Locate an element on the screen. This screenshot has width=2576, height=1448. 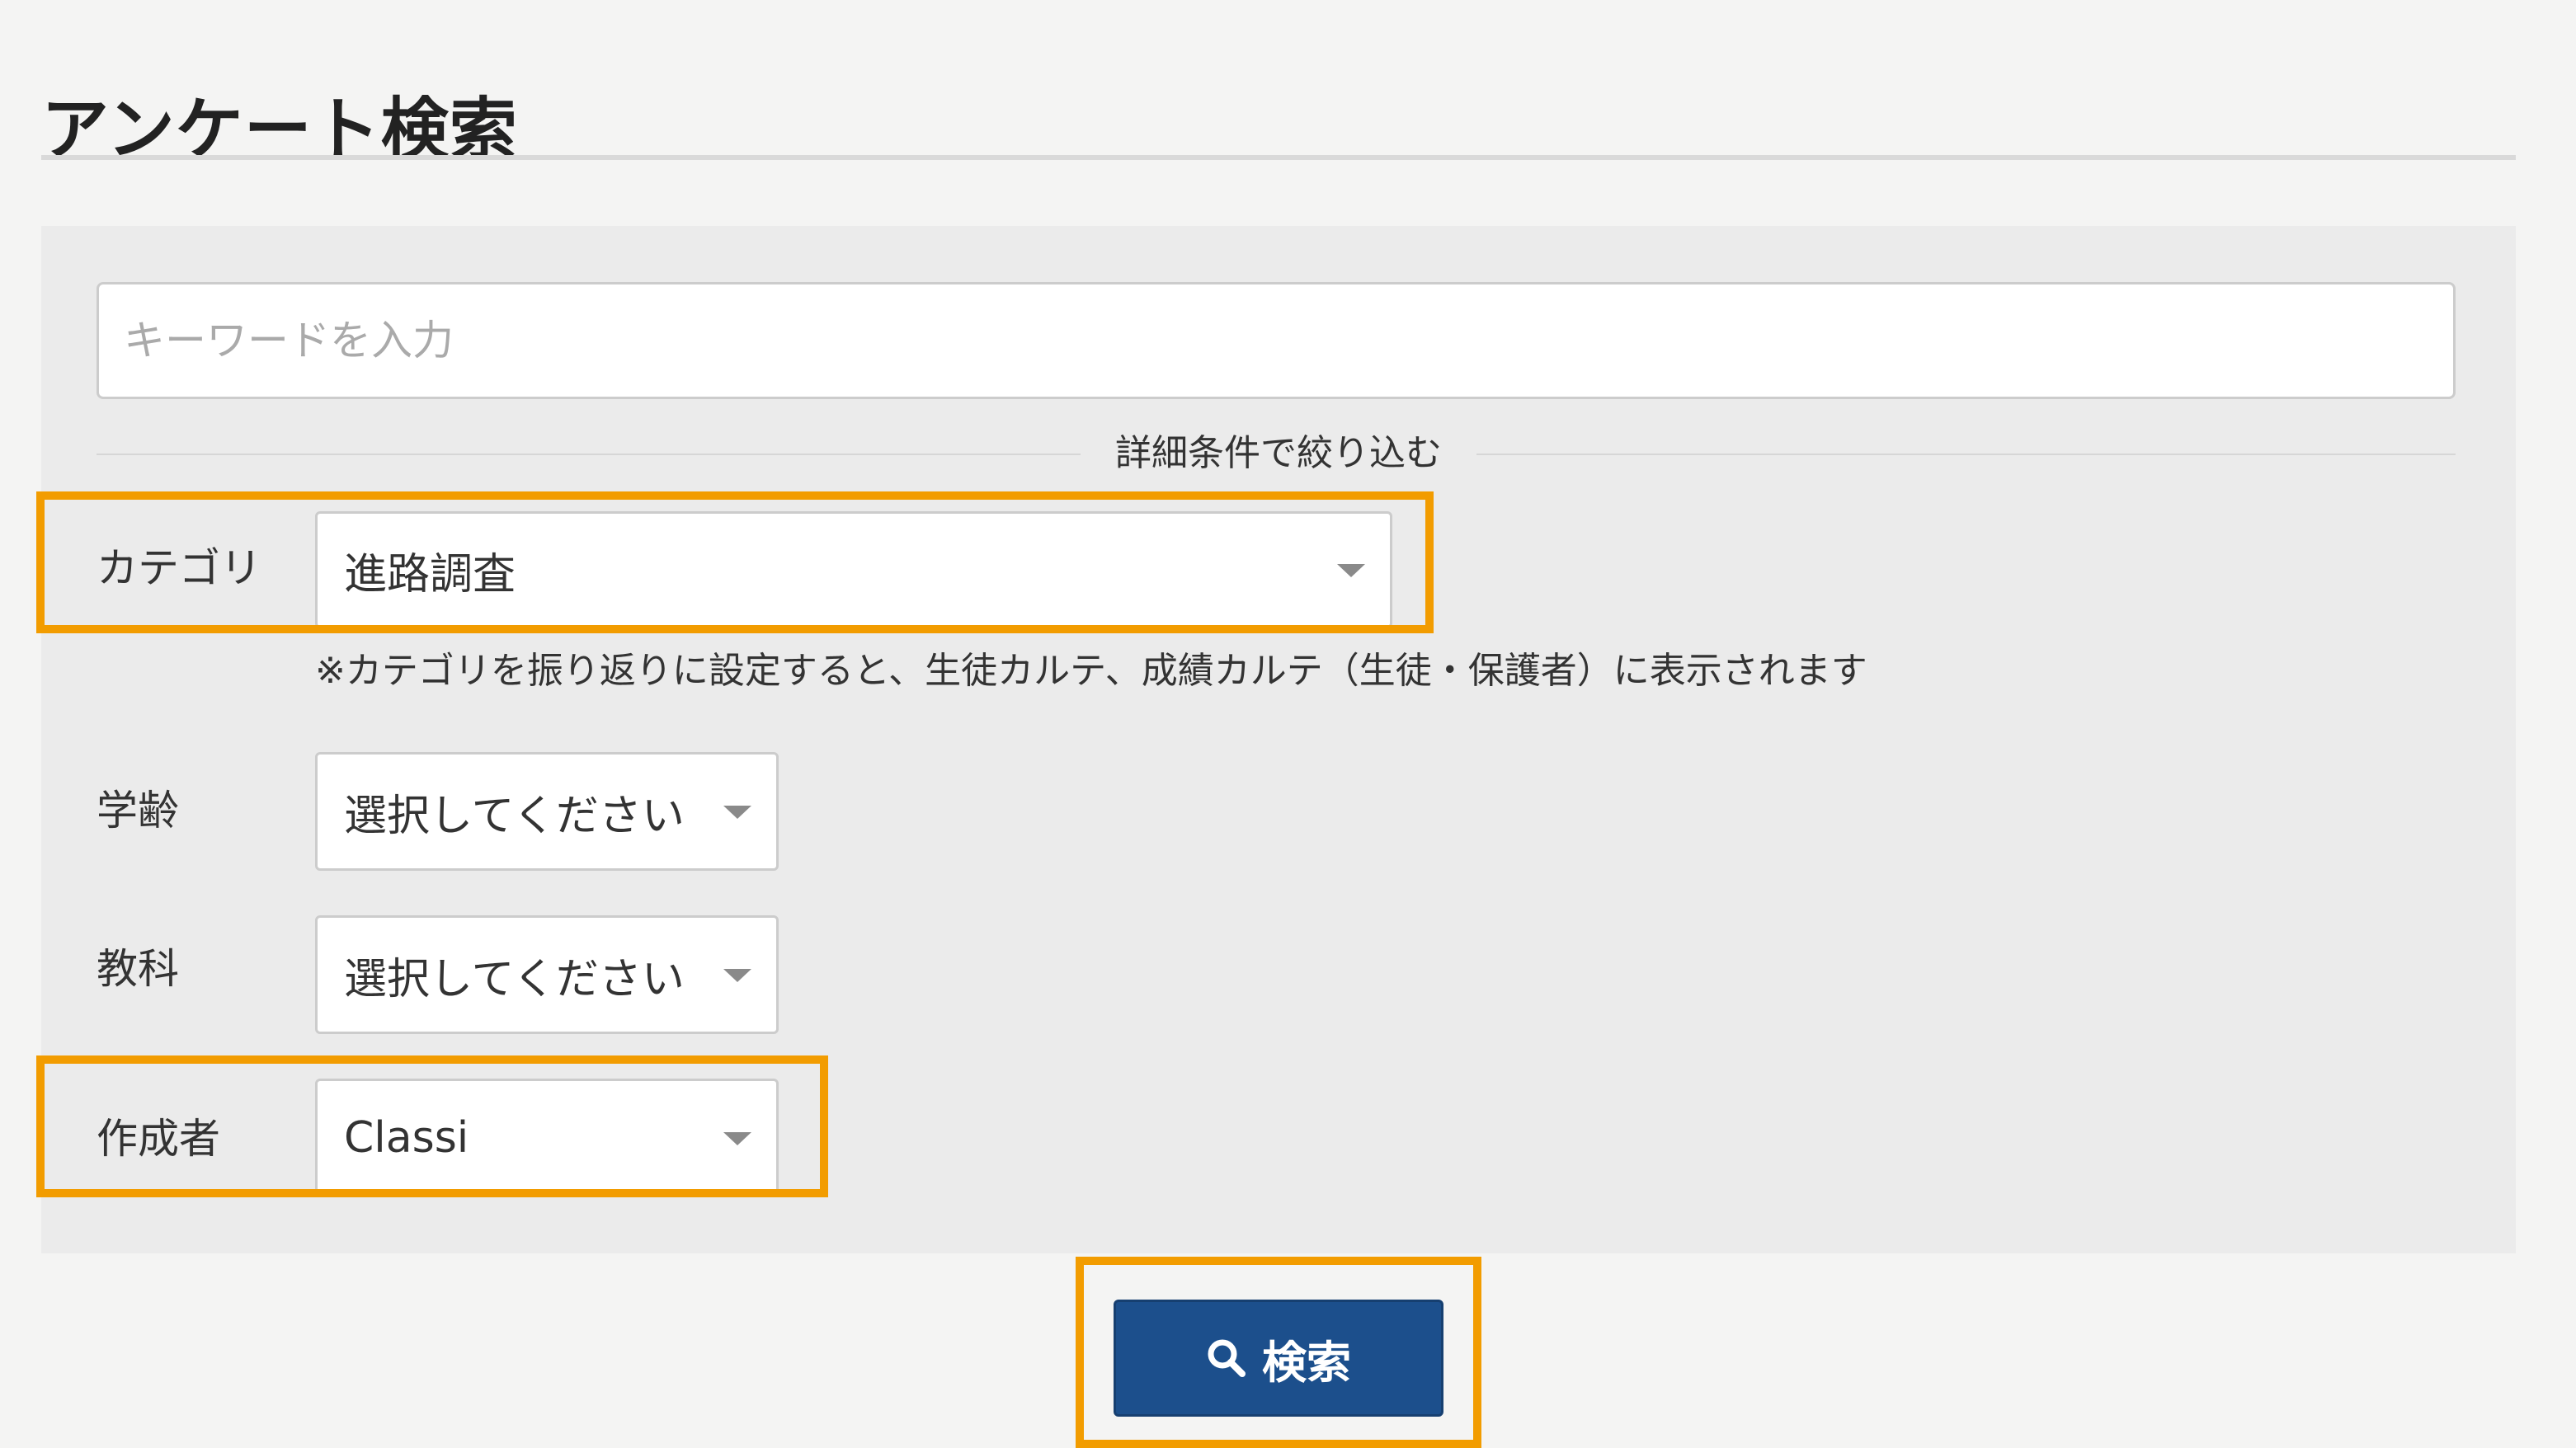
keyword-input is located at coordinates (1276, 340).